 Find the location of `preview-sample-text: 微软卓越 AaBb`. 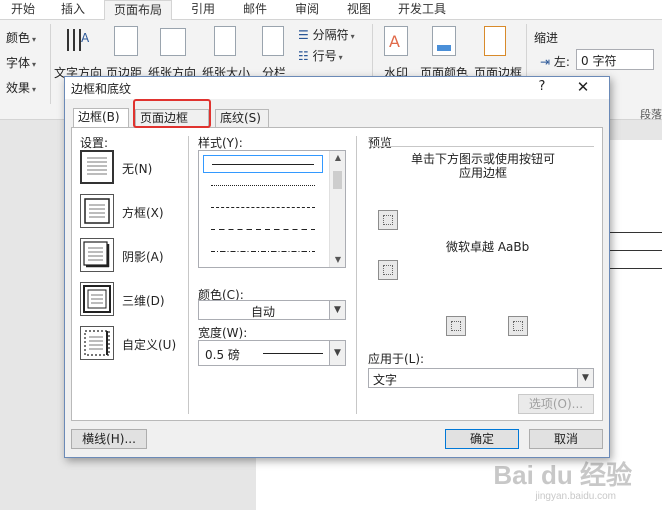

preview-sample-text: 微软卓越 AaBb is located at coordinates (488, 247).